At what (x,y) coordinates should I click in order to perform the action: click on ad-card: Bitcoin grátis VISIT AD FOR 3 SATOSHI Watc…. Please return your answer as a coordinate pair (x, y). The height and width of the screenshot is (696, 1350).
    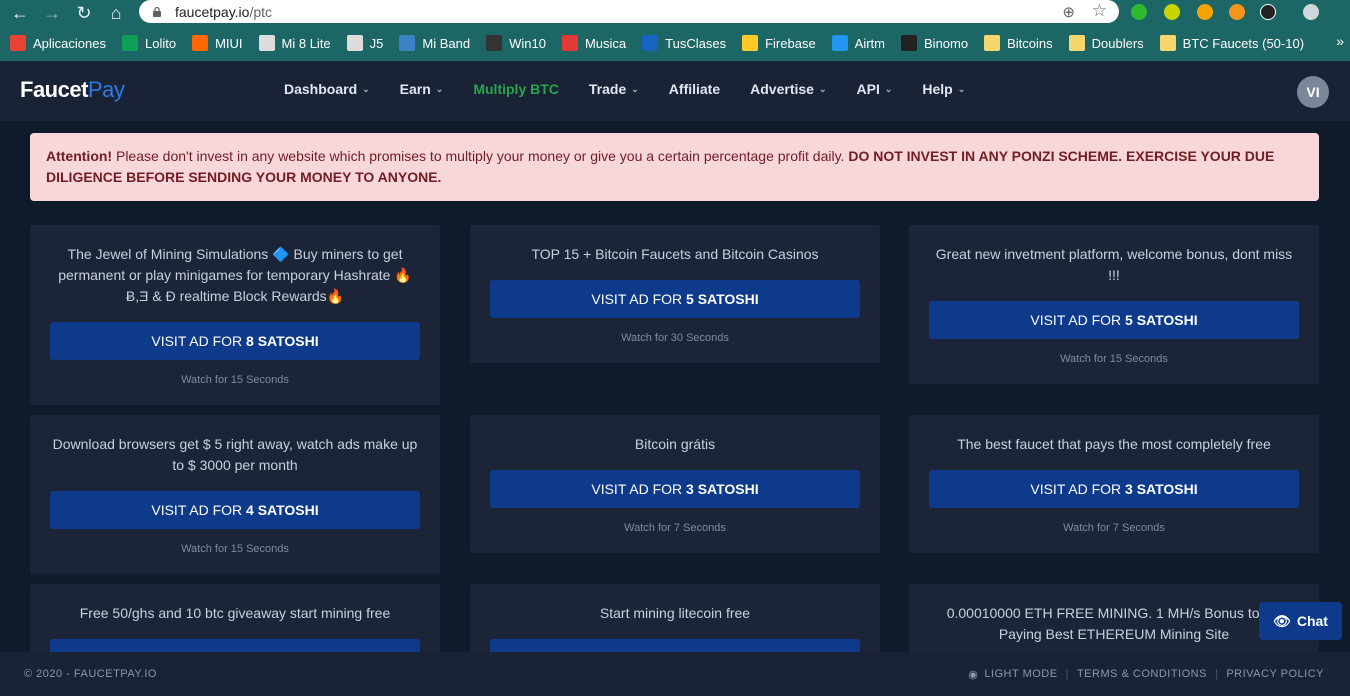
    Looking at the image, I should click on (675, 484).